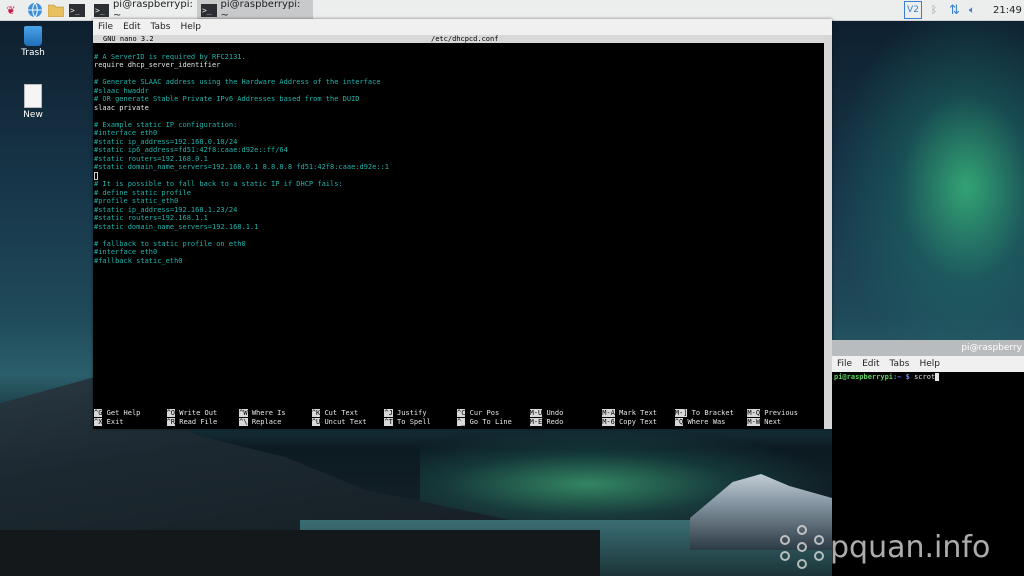 The height and width of the screenshot is (576, 1024). What do you see at coordinates (11, 10) in the screenshot?
I see `raspberry-icon: ❦` at bounding box center [11, 10].